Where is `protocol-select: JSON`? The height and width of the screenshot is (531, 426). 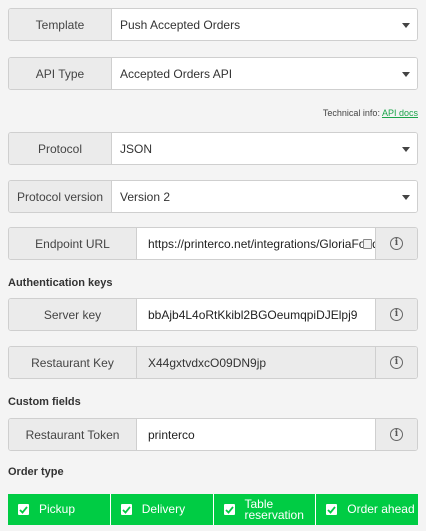
protocol-select: JSON is located at coordinates (264, 148).